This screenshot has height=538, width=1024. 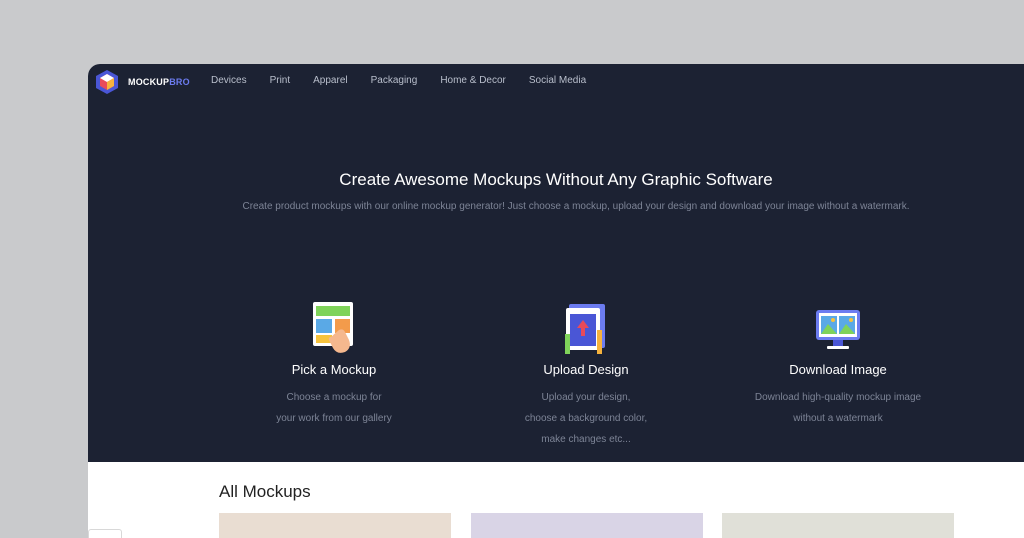 I want to click on nav-social-media: Social Media, so click(x=557, y=80).